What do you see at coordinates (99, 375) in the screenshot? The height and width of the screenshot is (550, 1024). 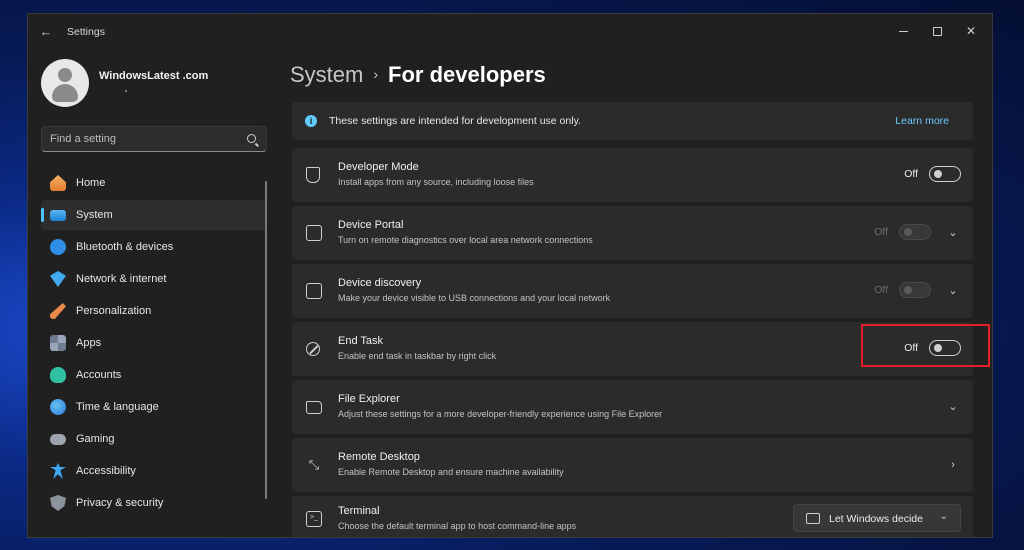 I see `sidebar-item-label: Accounts` at bounding box center [99, 375].